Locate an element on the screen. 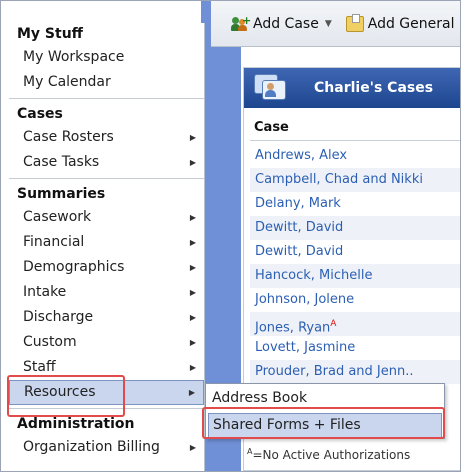 Image resolution: width=461 pixels, height=472 pixels. header-divider is located at coordinates (355, 140).